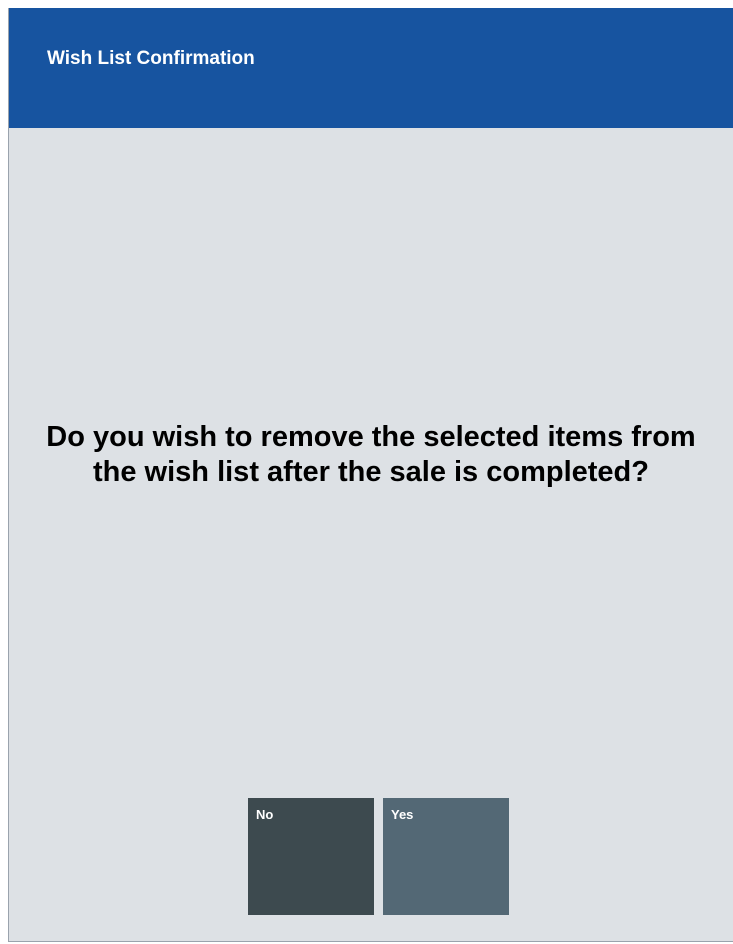  I want to click on yes-button-label: Yes, so click(402, 814).